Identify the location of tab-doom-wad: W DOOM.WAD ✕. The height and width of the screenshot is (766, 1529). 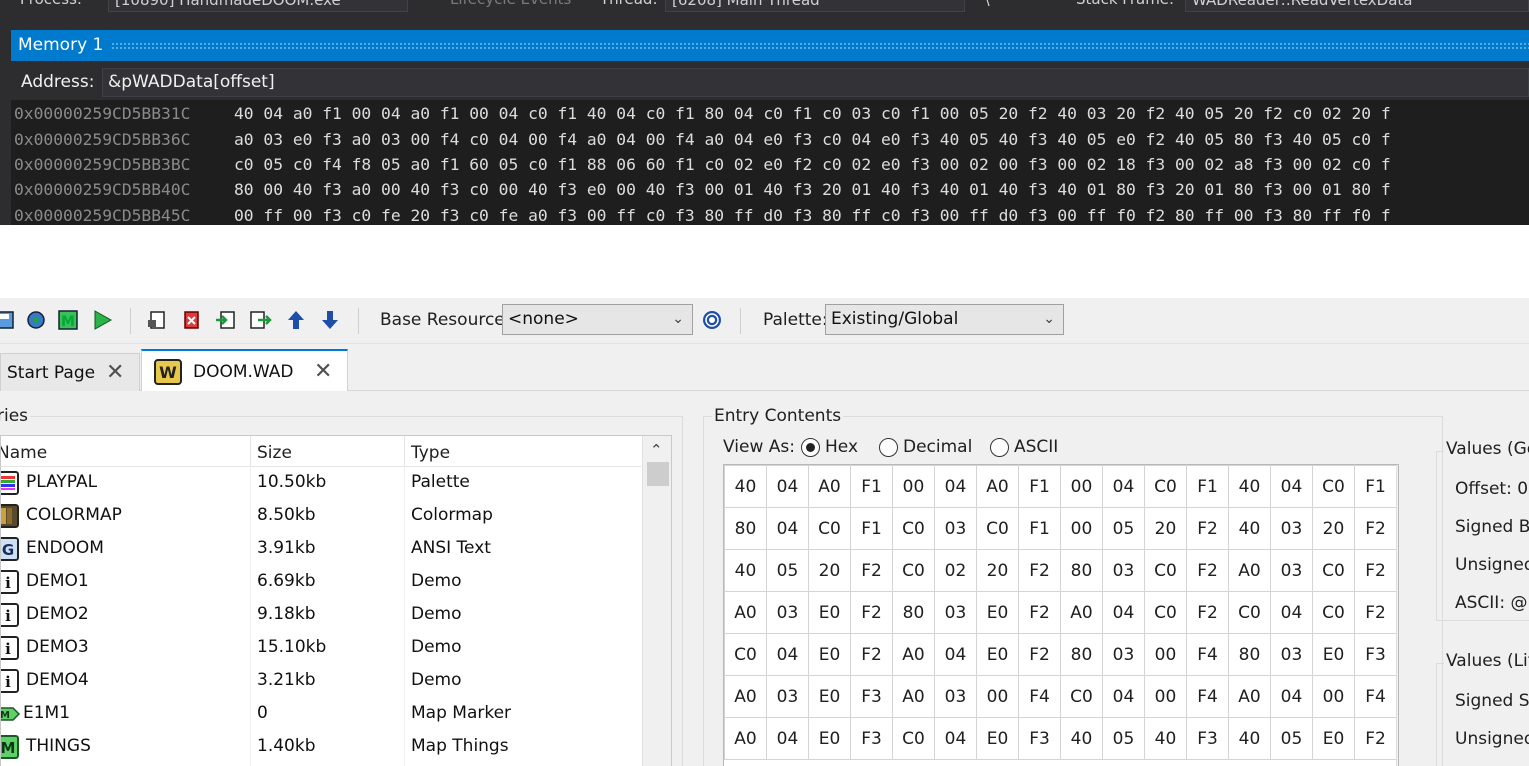
(244, 370).